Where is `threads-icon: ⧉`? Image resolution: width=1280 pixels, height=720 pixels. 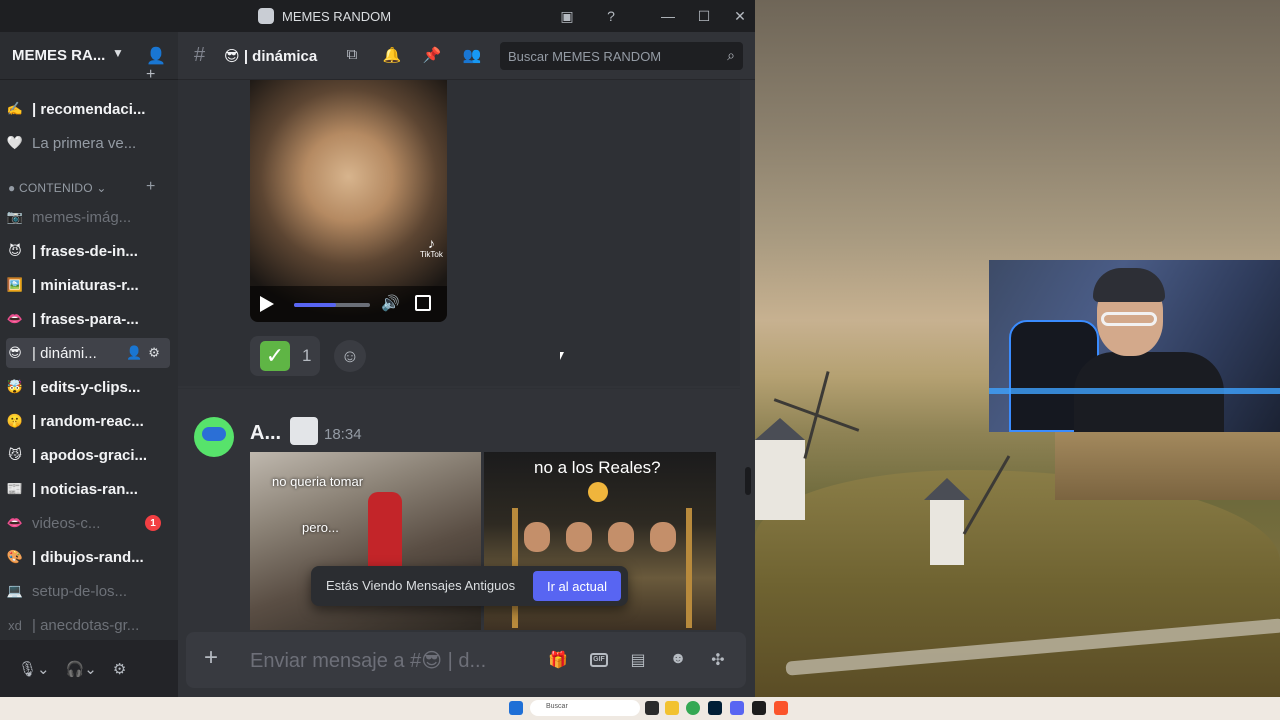
threads-icon: ⧉ is located at coordinates (352, 56).